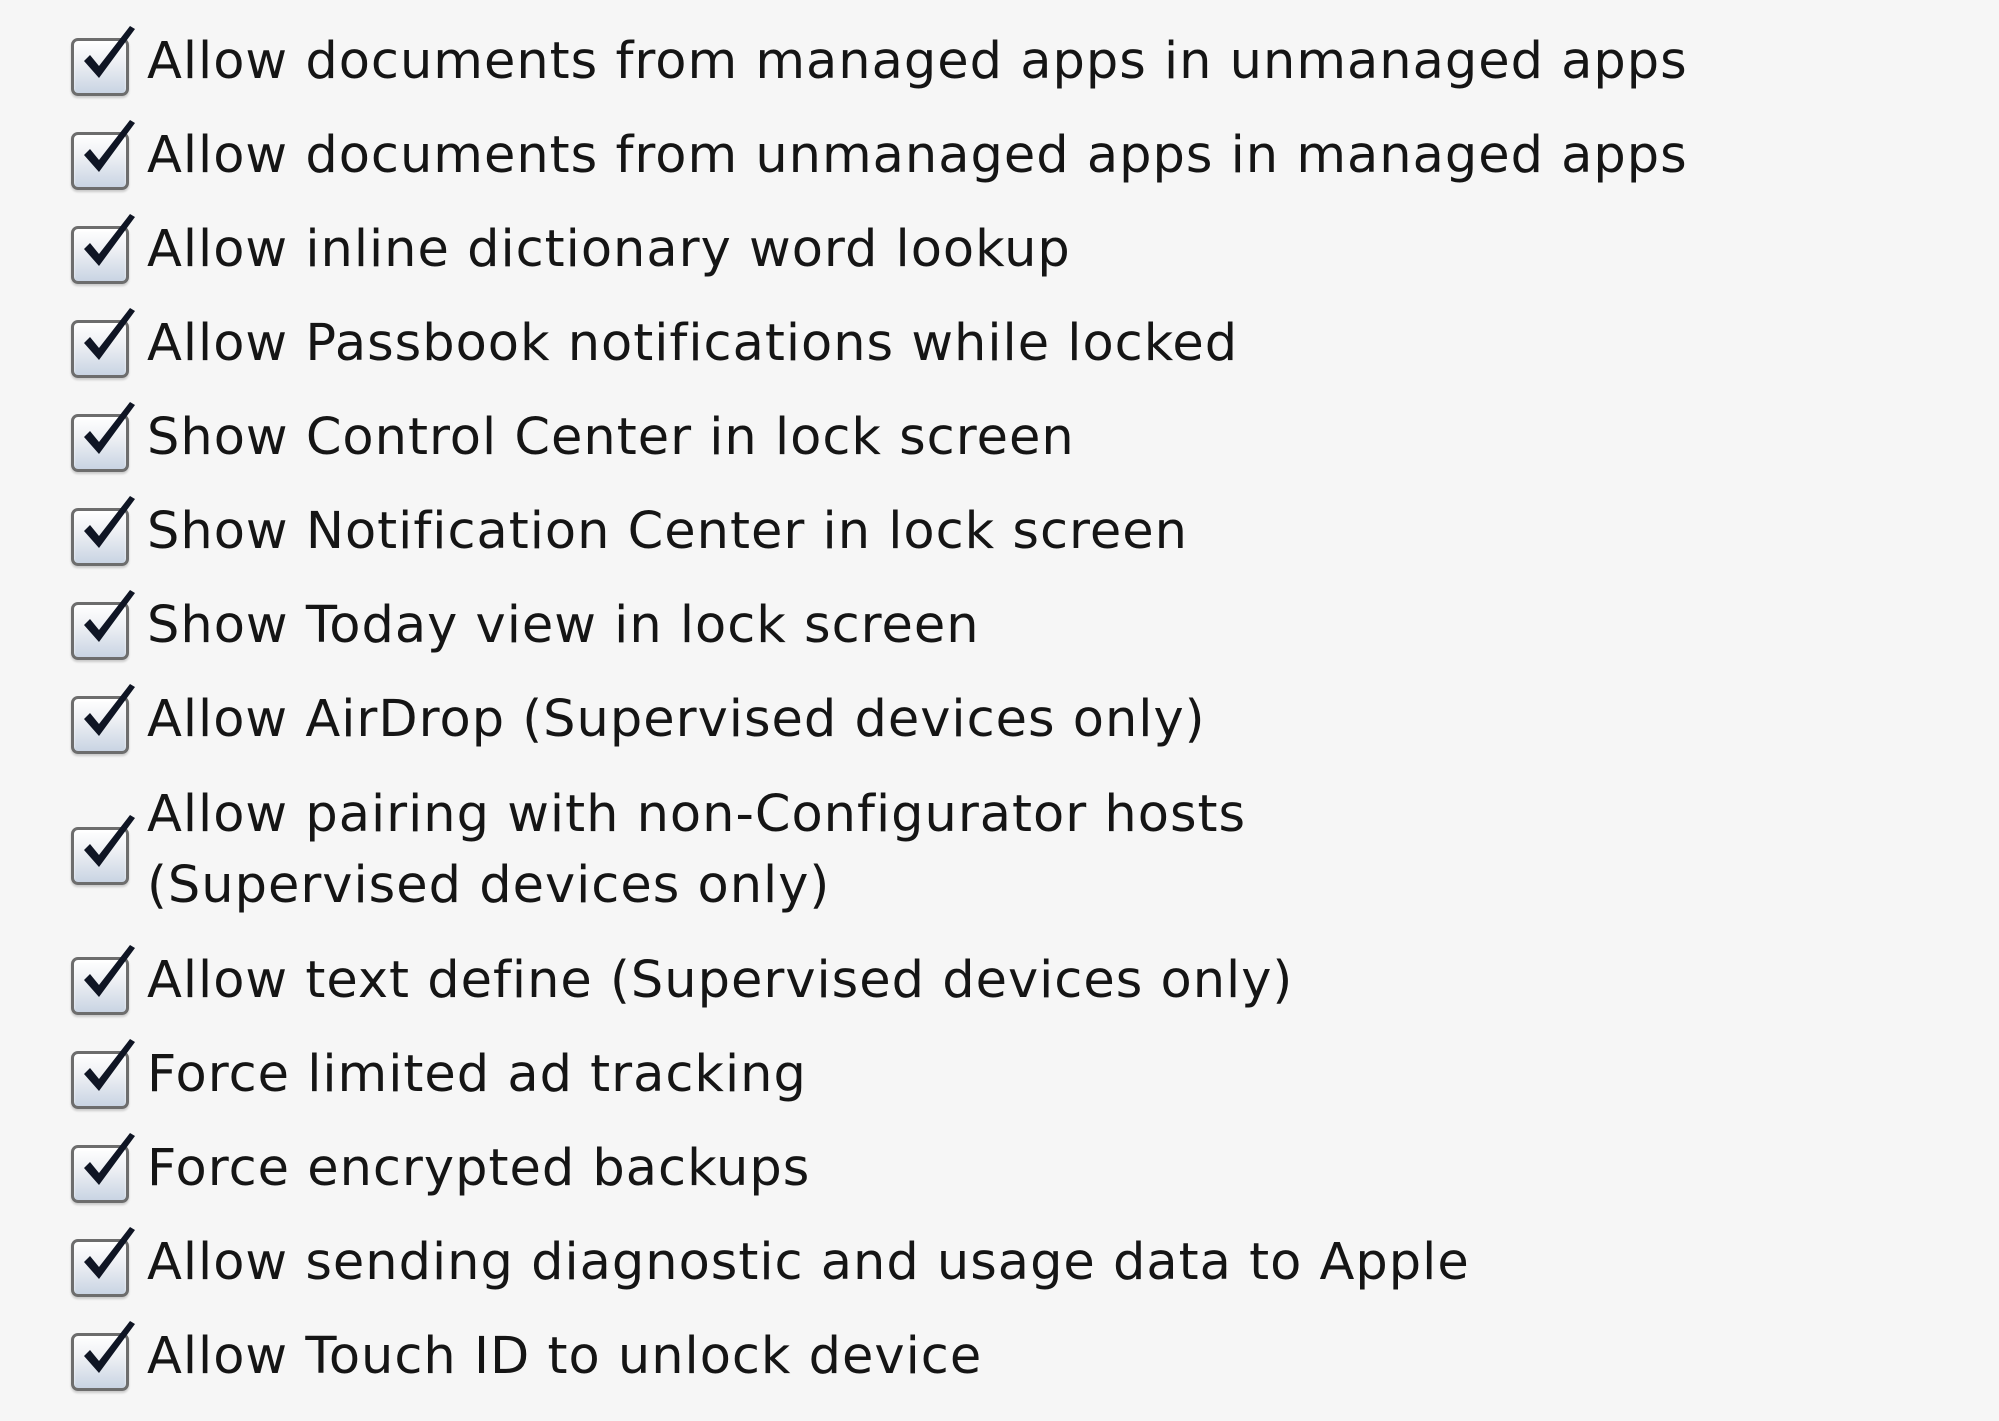  Describe the element at coordinates (879, 1168) in the screenshot. I see `option-encrypted-backups: Force encrypted backups` at that location.